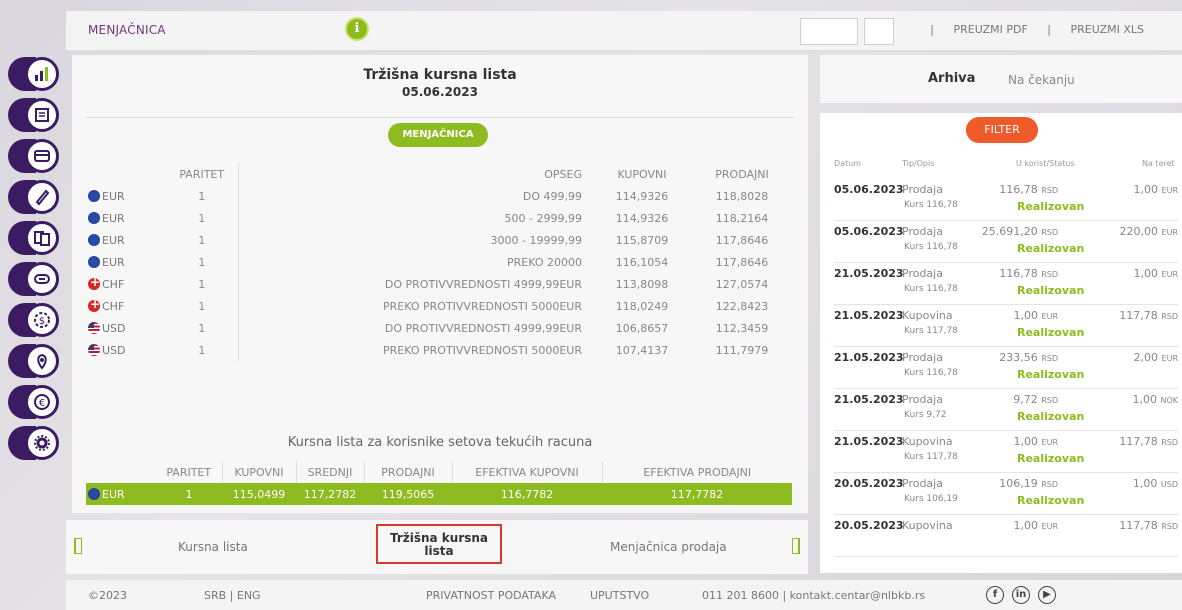  I want to click on archive-columns: Datum Tip/Opis U korist/Status Na teret, so click(1001, 166).